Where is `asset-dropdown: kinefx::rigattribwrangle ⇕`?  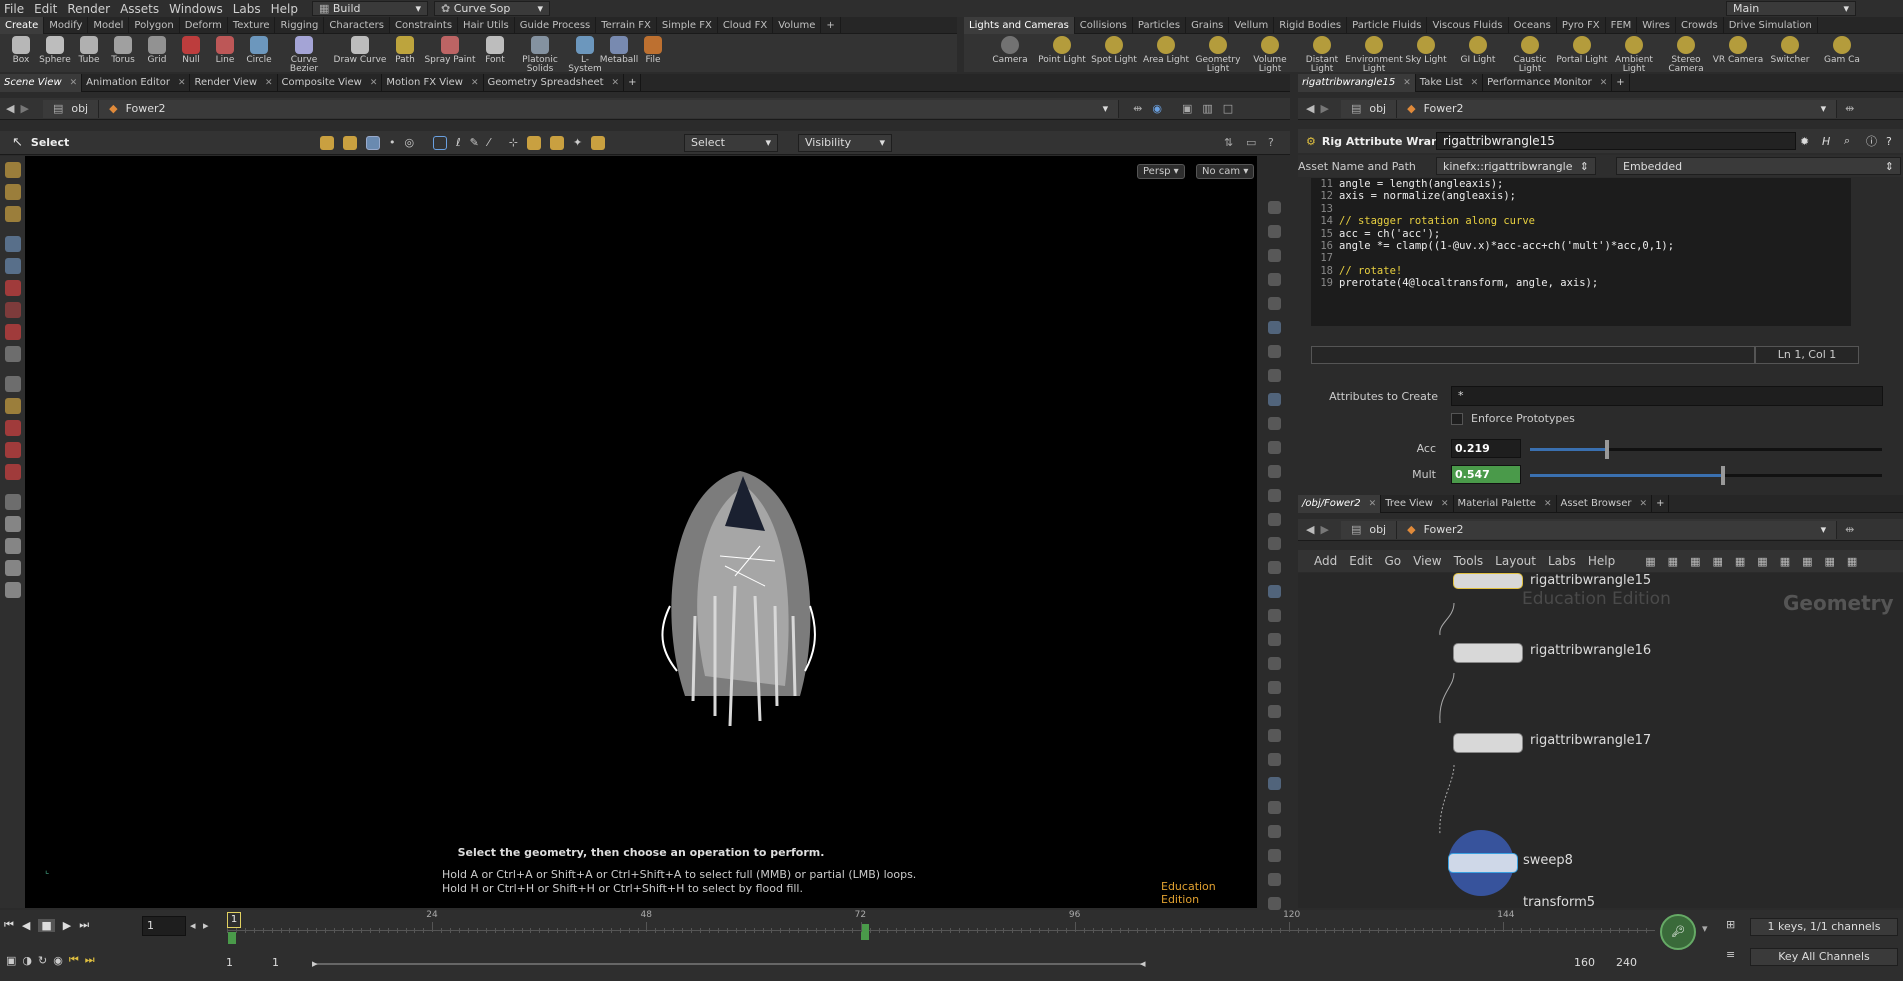
asset-dropdown: kinefx::rigattribwrangle ⇕ is located at coordinates (1516, 166).